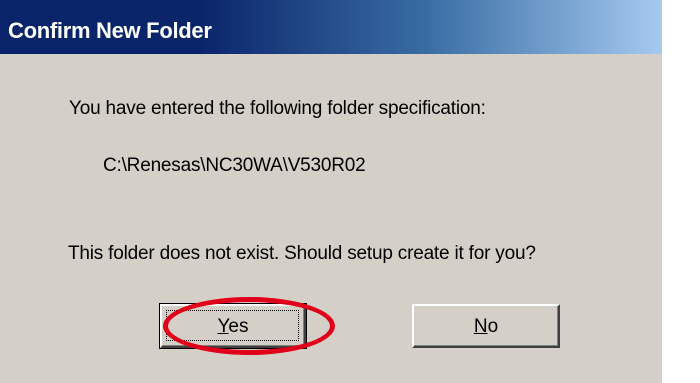  Describe the element at coordinates (331, 27) in the screenshot. I see `title-bar: Confirm New Folder` at that location.